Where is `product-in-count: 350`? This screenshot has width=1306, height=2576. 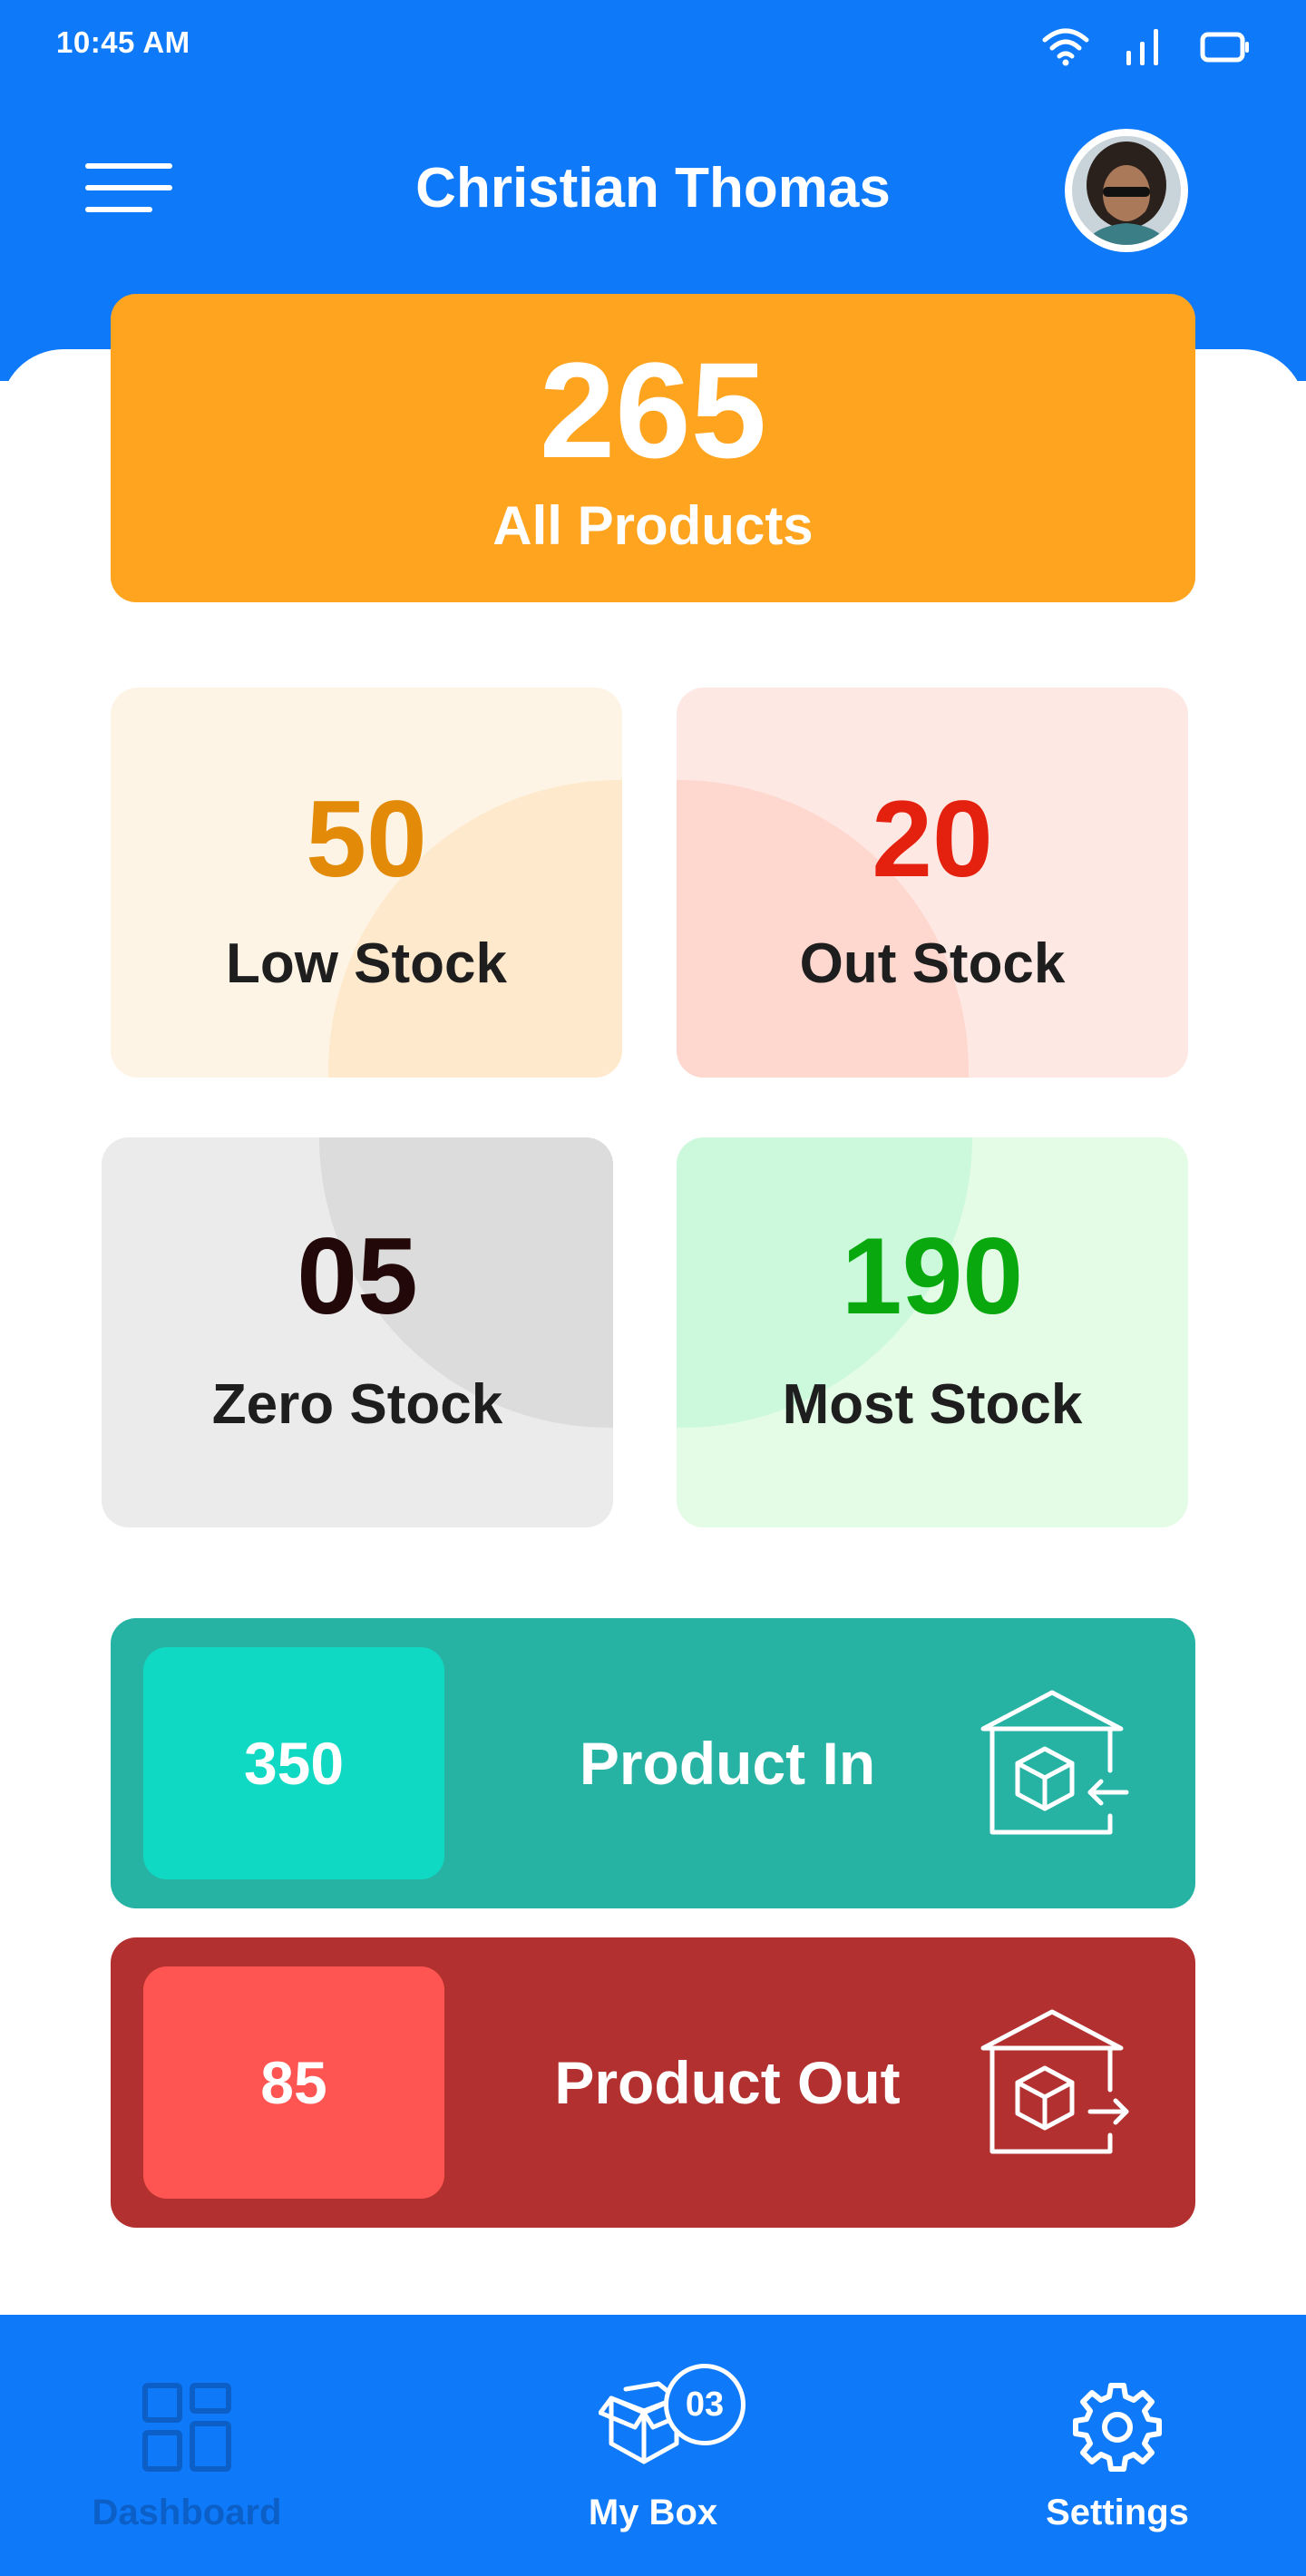 product-in-count: 350 is located at coordinates (293, 1763).